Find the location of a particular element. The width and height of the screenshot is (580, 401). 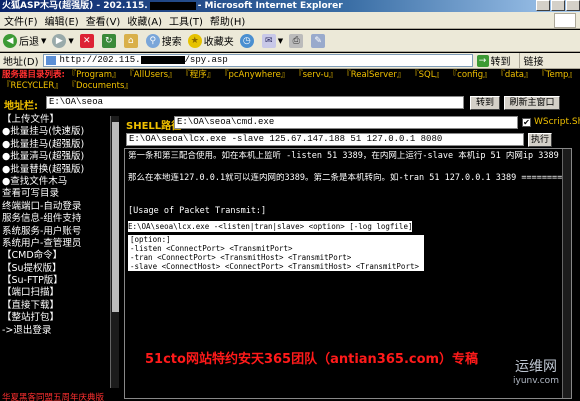

favorites-button: ★ 收藏夹 is located at coordinates (210, 40).